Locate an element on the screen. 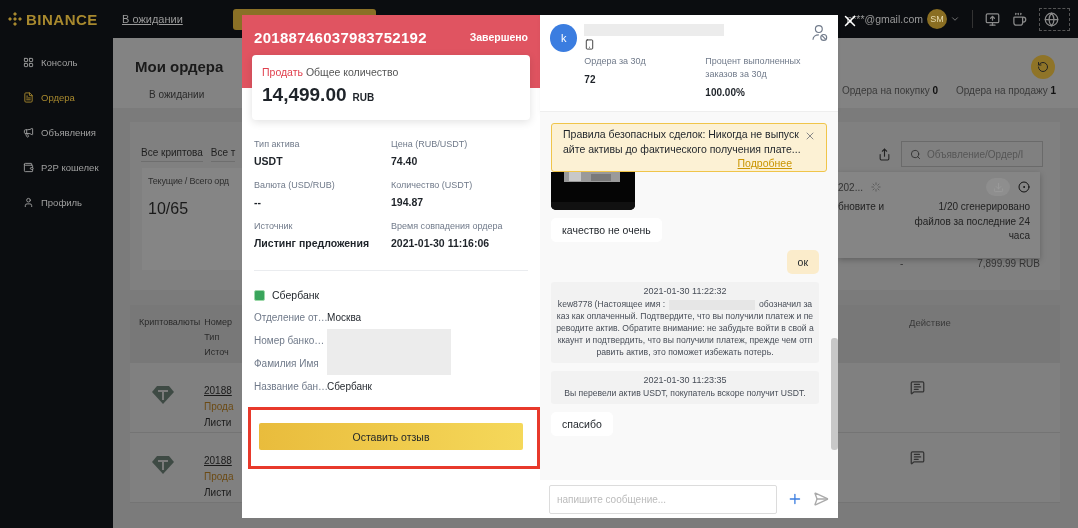 Image resolution: width=1078 pixels, height=528 pixels. user-icon is located at coordinates (28, 202).